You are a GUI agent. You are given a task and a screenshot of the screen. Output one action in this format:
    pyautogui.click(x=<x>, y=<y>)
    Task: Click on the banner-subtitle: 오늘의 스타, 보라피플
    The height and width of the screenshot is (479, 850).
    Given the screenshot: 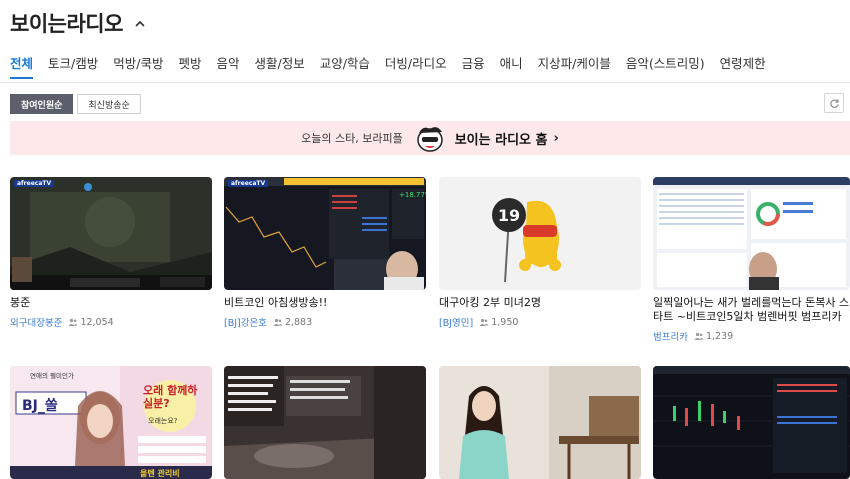 What is the action you would take?
    pyautogui.click(x=352, y=138)
    